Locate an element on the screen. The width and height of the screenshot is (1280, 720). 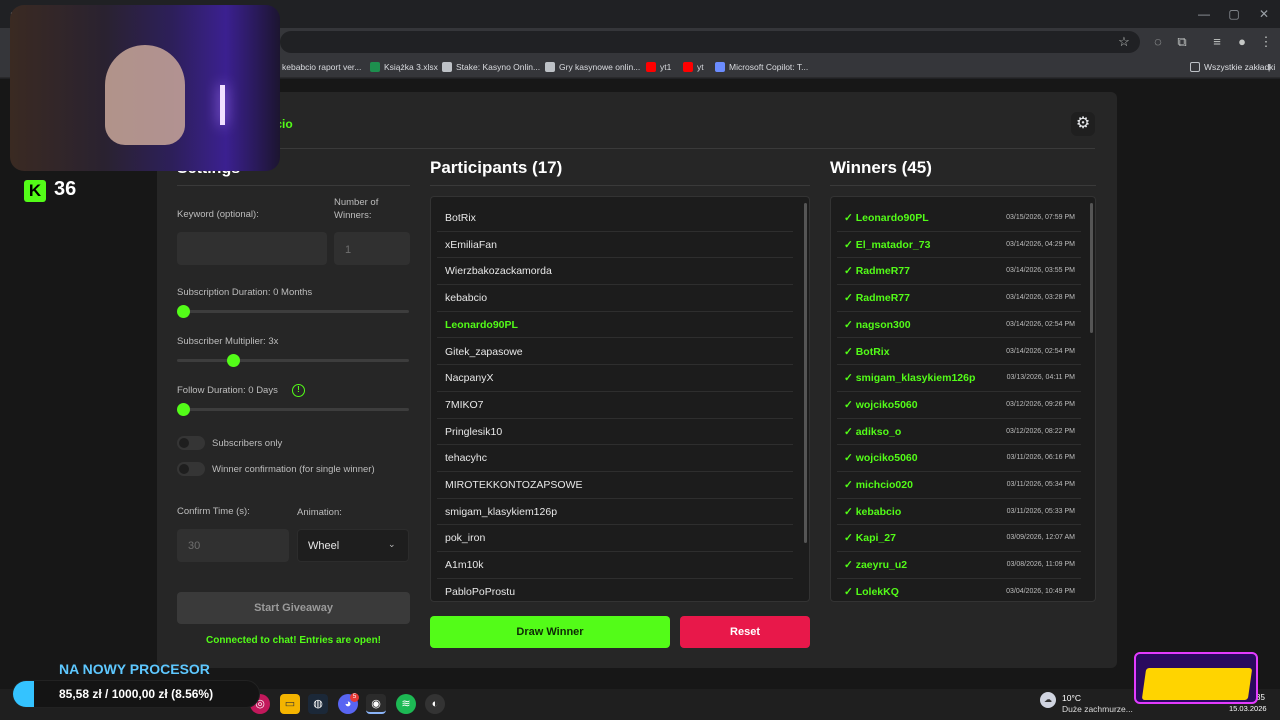
participant-row: A1m10k is located at coordinates (615, 565).